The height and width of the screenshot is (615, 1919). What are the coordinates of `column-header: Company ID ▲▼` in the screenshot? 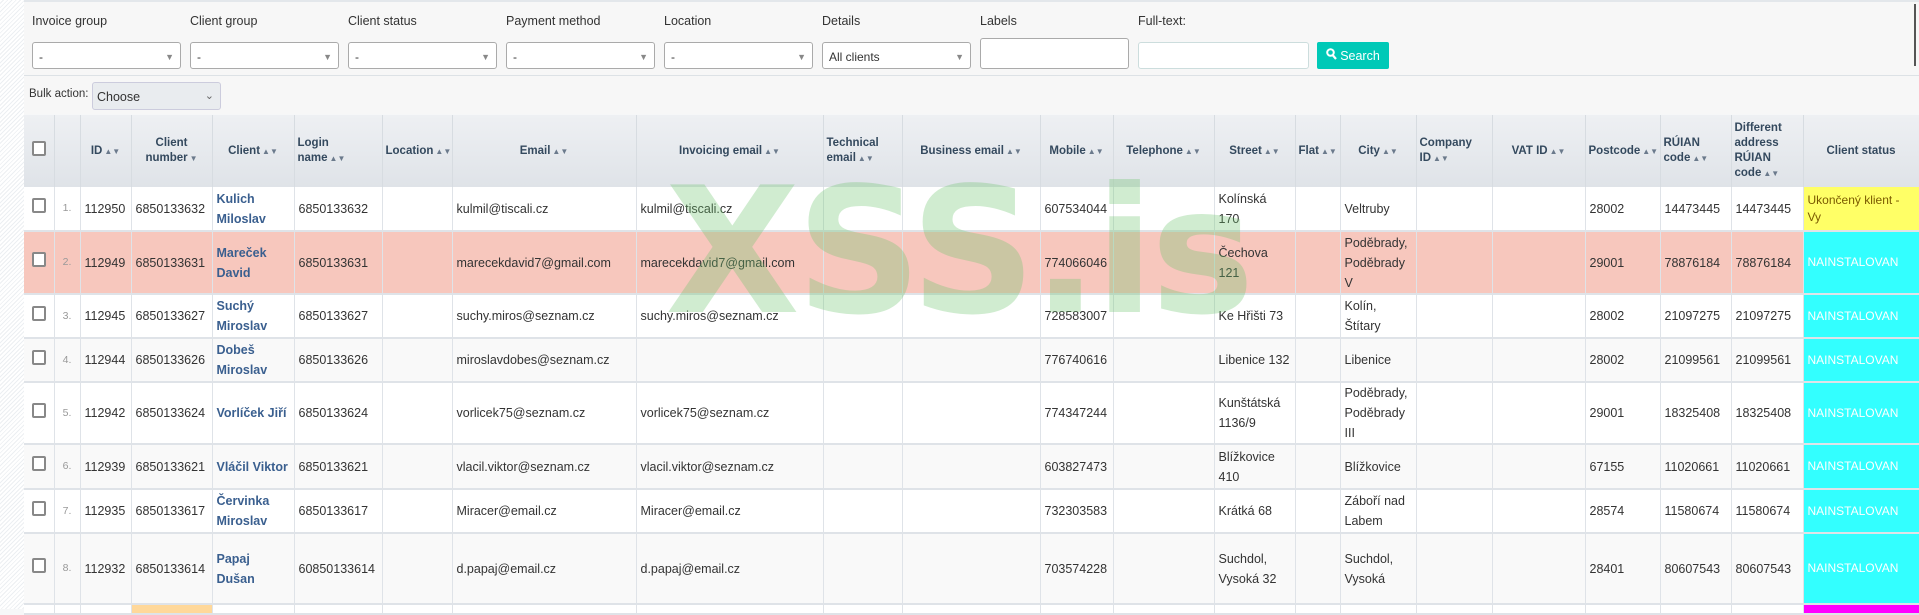 It's located at (1454, 151).